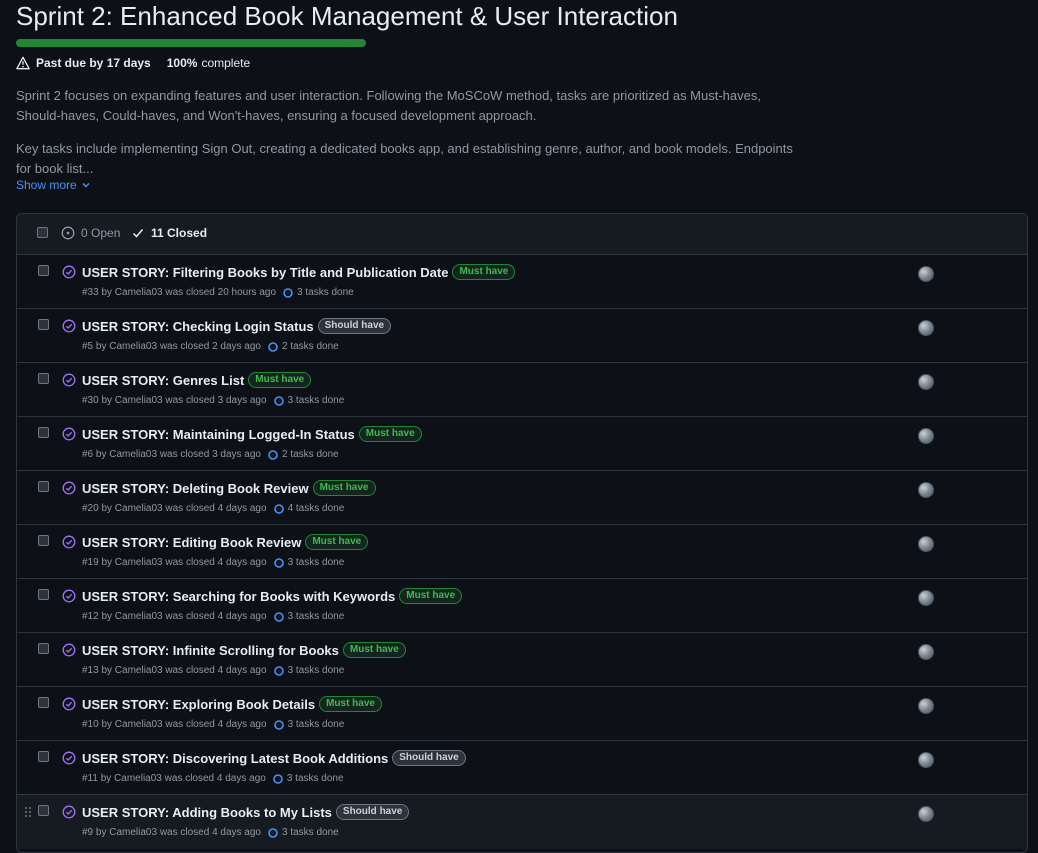  What do you see at coordinates (171, 454) in the screenshot?
I see `issue-closed-meta: #6 by Camelia03 was closed 3 days ago` at bounding box center [171, 454].